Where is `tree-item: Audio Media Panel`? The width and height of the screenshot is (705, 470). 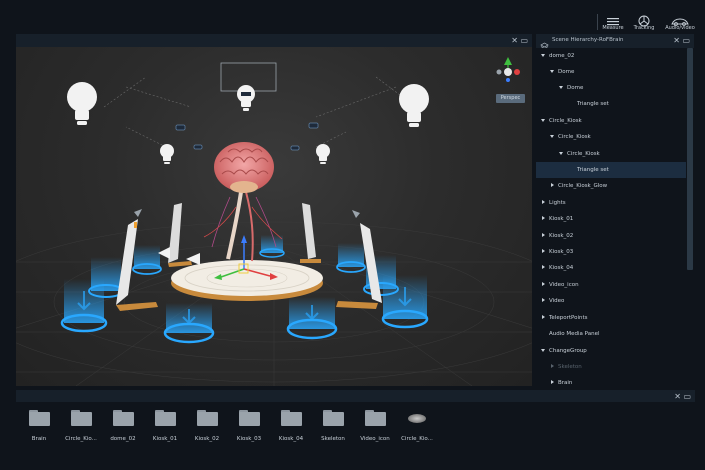
tree-item: Audio Media Panel is located at coordinates (611, 334).